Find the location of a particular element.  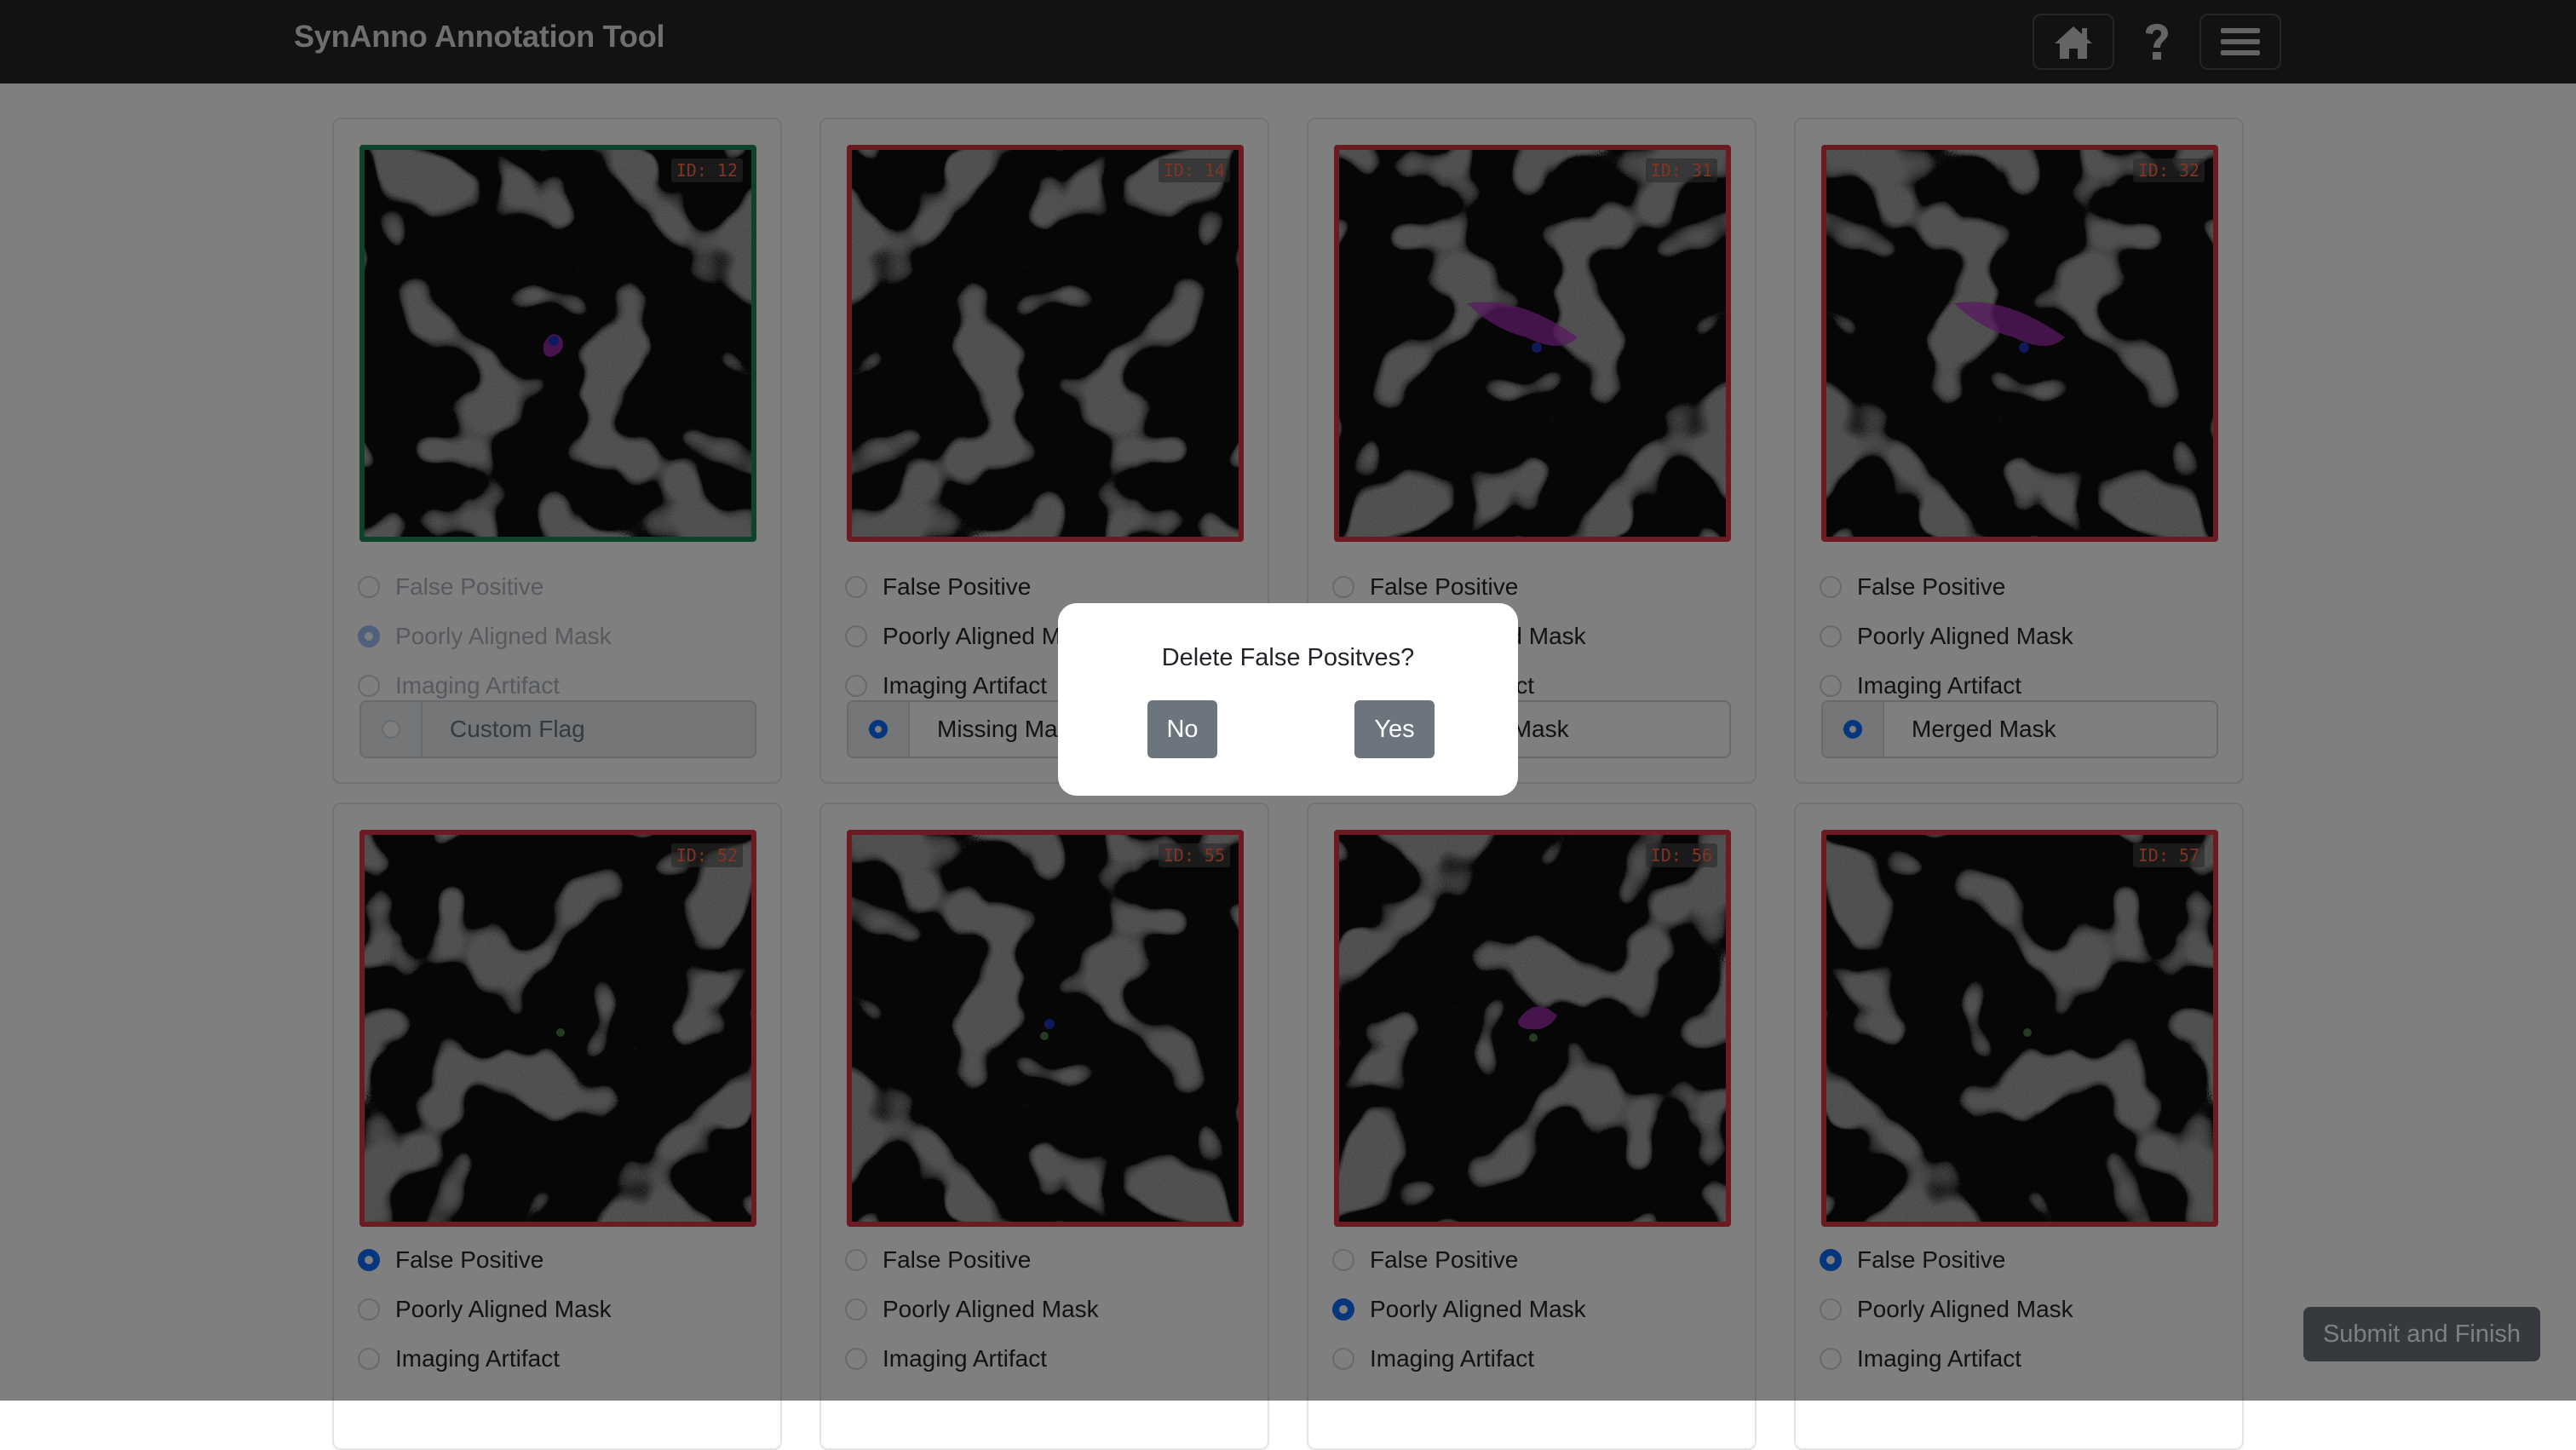

yes-button: Yes is located at coordinates (1395, 729).